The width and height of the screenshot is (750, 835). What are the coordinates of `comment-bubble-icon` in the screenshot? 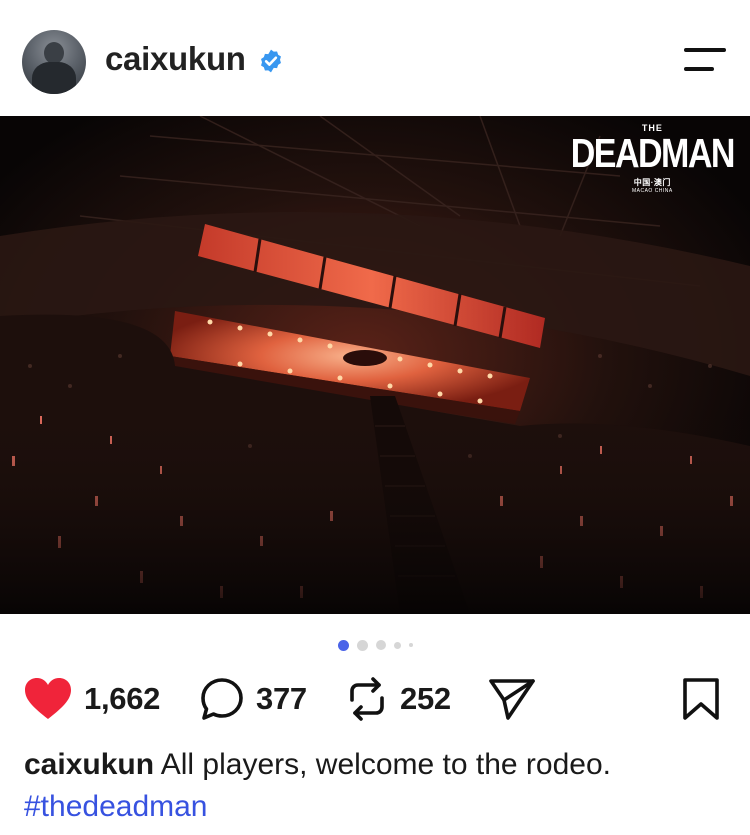 It's located at (222, 699).